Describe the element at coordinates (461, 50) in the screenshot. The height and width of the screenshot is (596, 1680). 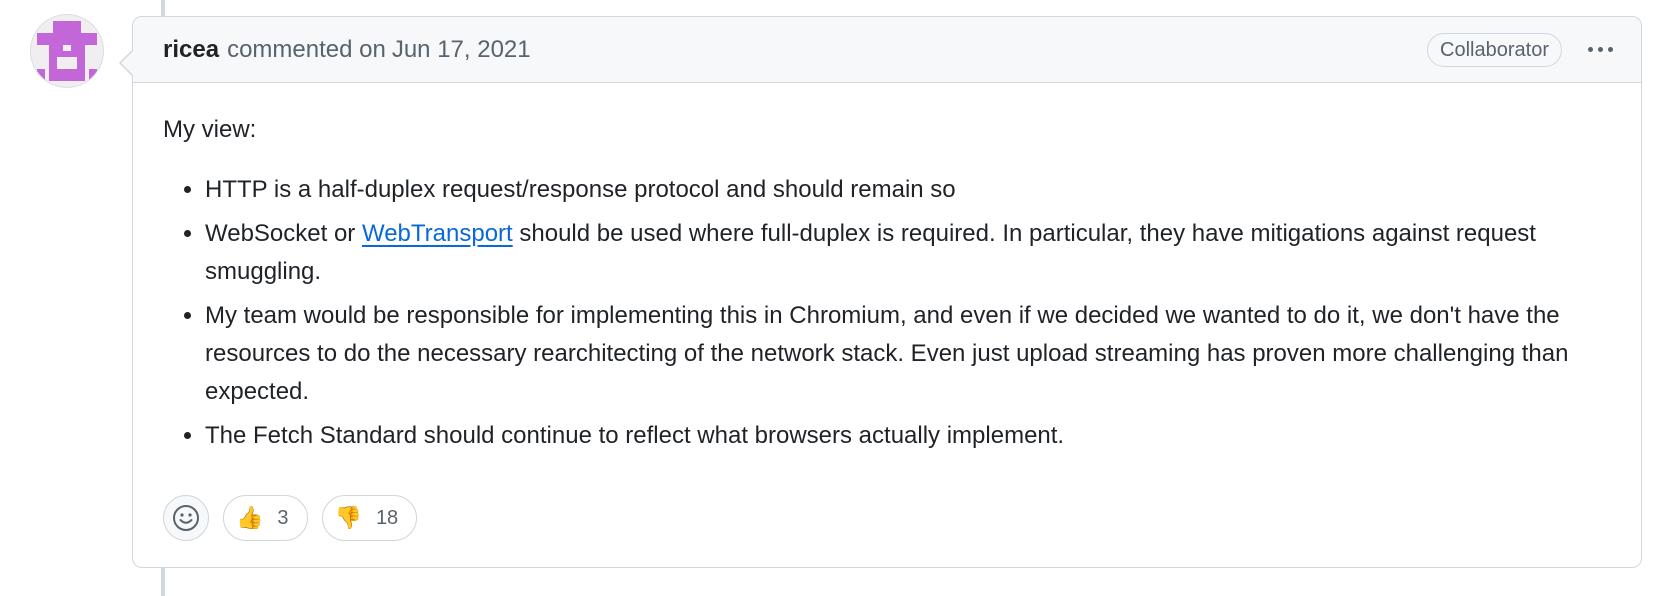
I see `comment-date: Jun 17, 2021` at that location.